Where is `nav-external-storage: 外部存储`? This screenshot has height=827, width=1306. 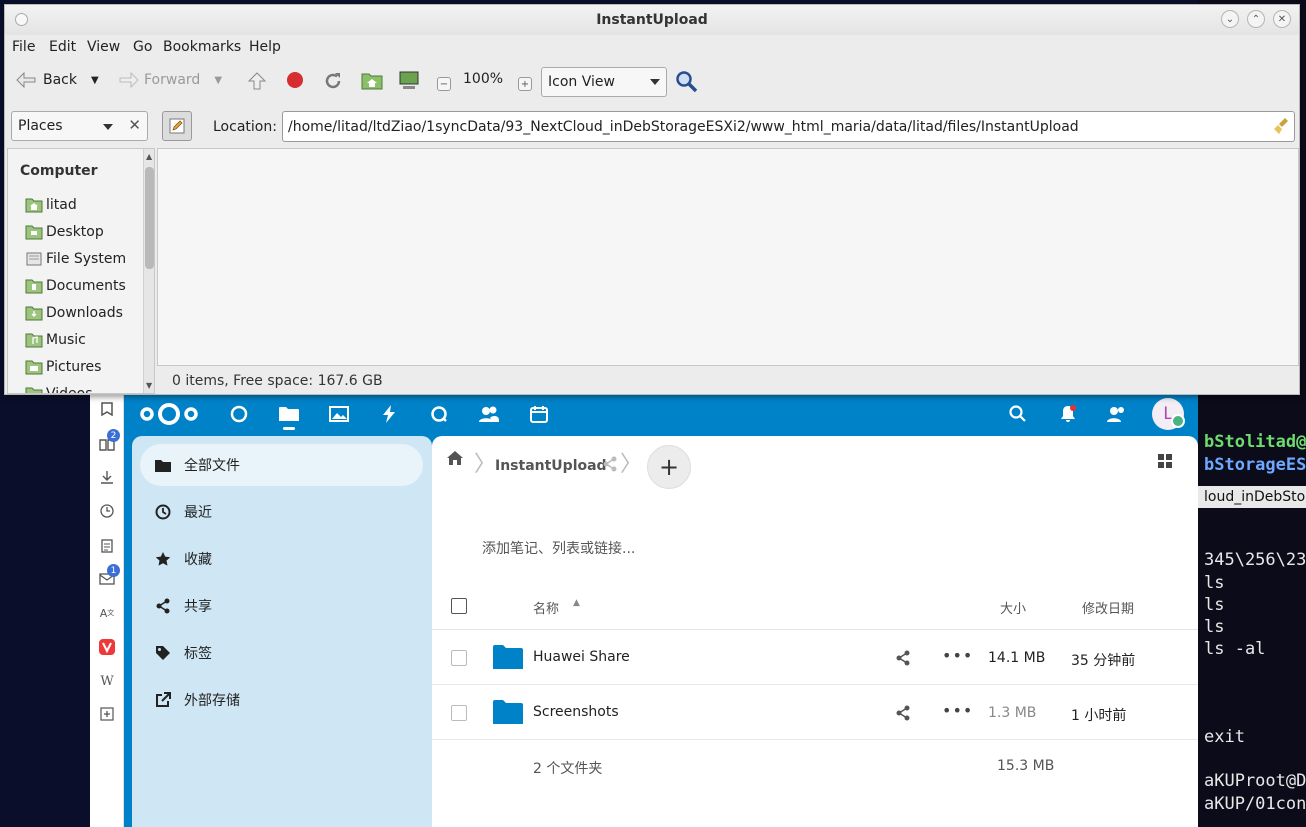 nav-external-storage: 外部存储 is located at coordinates (281, 700).